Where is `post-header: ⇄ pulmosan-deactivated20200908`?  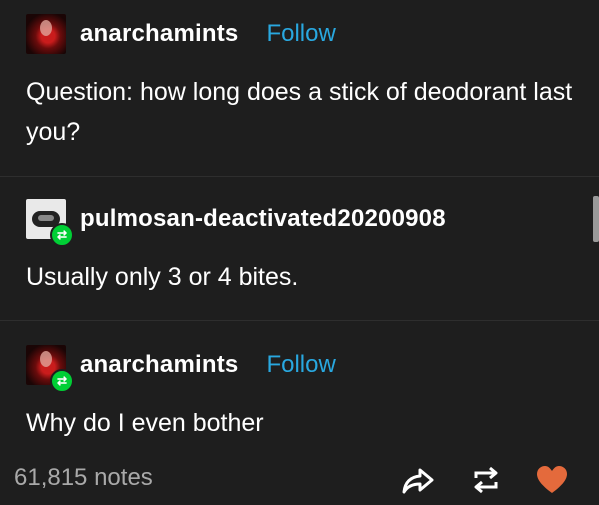 post-header: ⇄ pulmosan-deactivated20200908 is located at coordinates (236, 223).